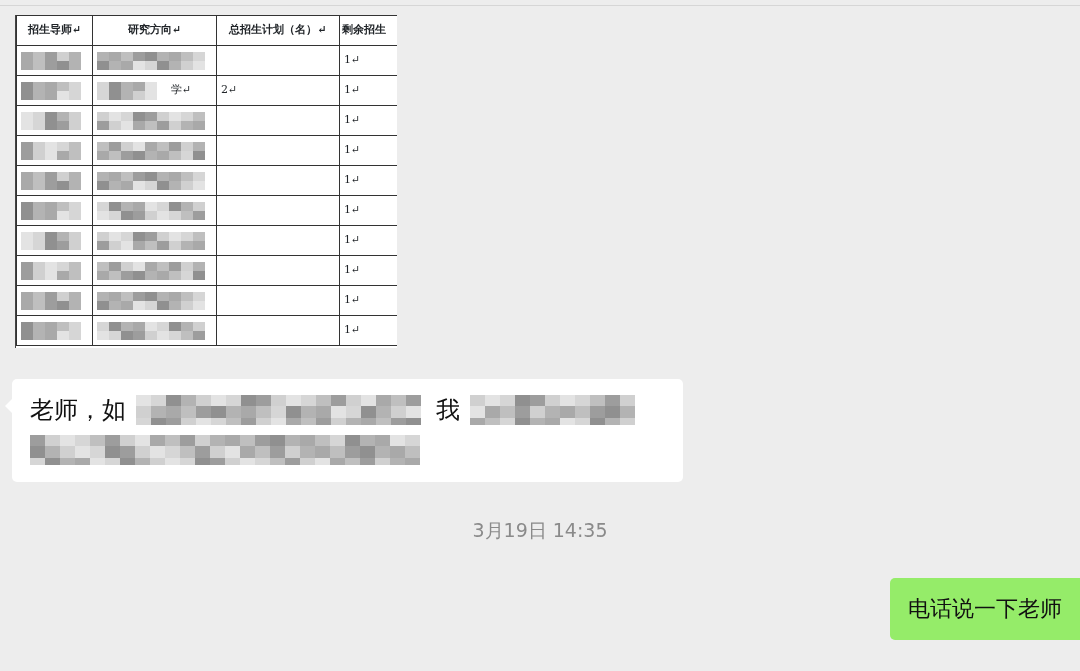 The image size is (1080, 671). What do you see at coordinates (154, 30) in the screenshot?
I see `column-header: 研究方向↵` at bounding box center [154, 30].